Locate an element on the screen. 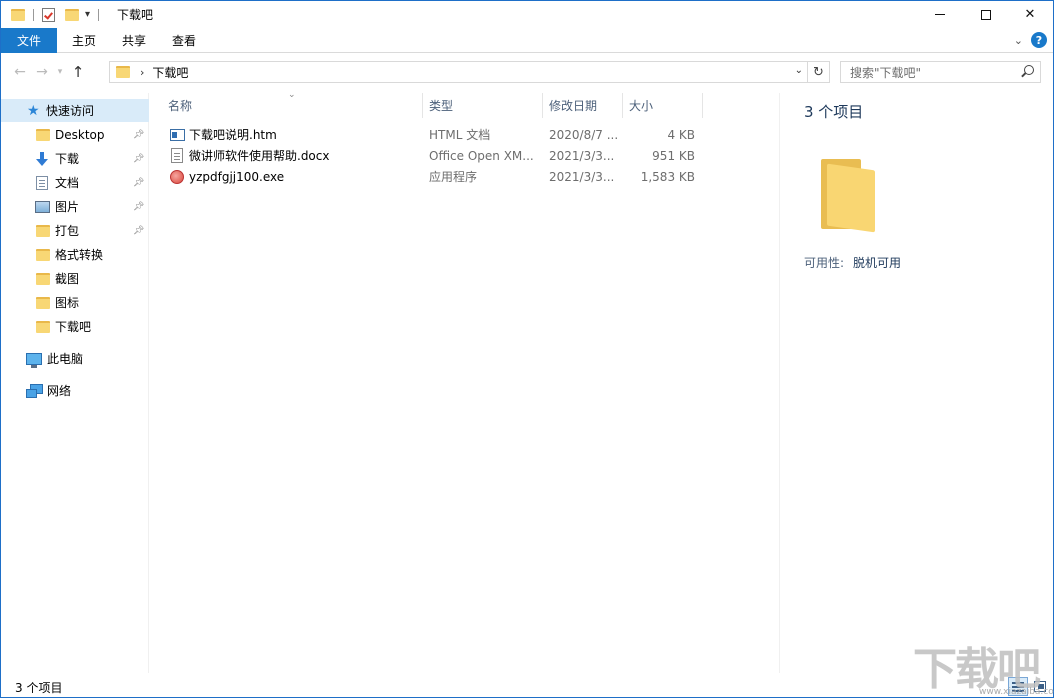 The height and width of the screenshot is (698, 1054). maximize-button is located at coordinates (986, 14).